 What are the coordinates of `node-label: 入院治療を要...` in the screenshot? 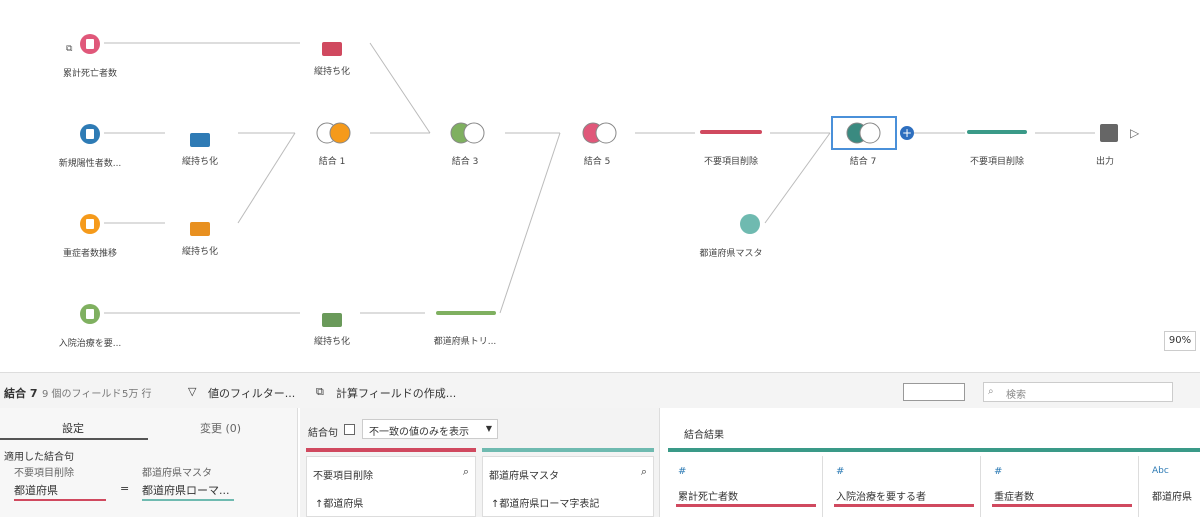 It's located at (90, 344).